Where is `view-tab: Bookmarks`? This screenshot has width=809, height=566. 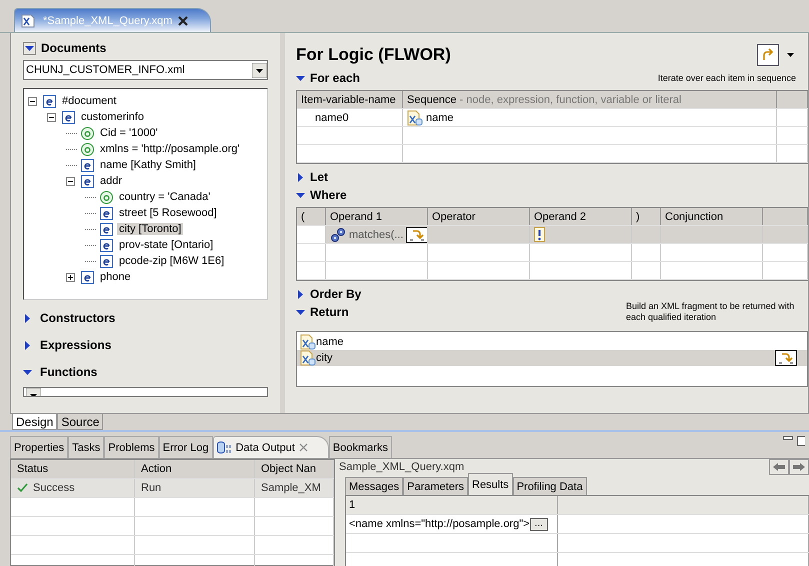
view-tab: Bookmarks is located at coordinates (360, 447).